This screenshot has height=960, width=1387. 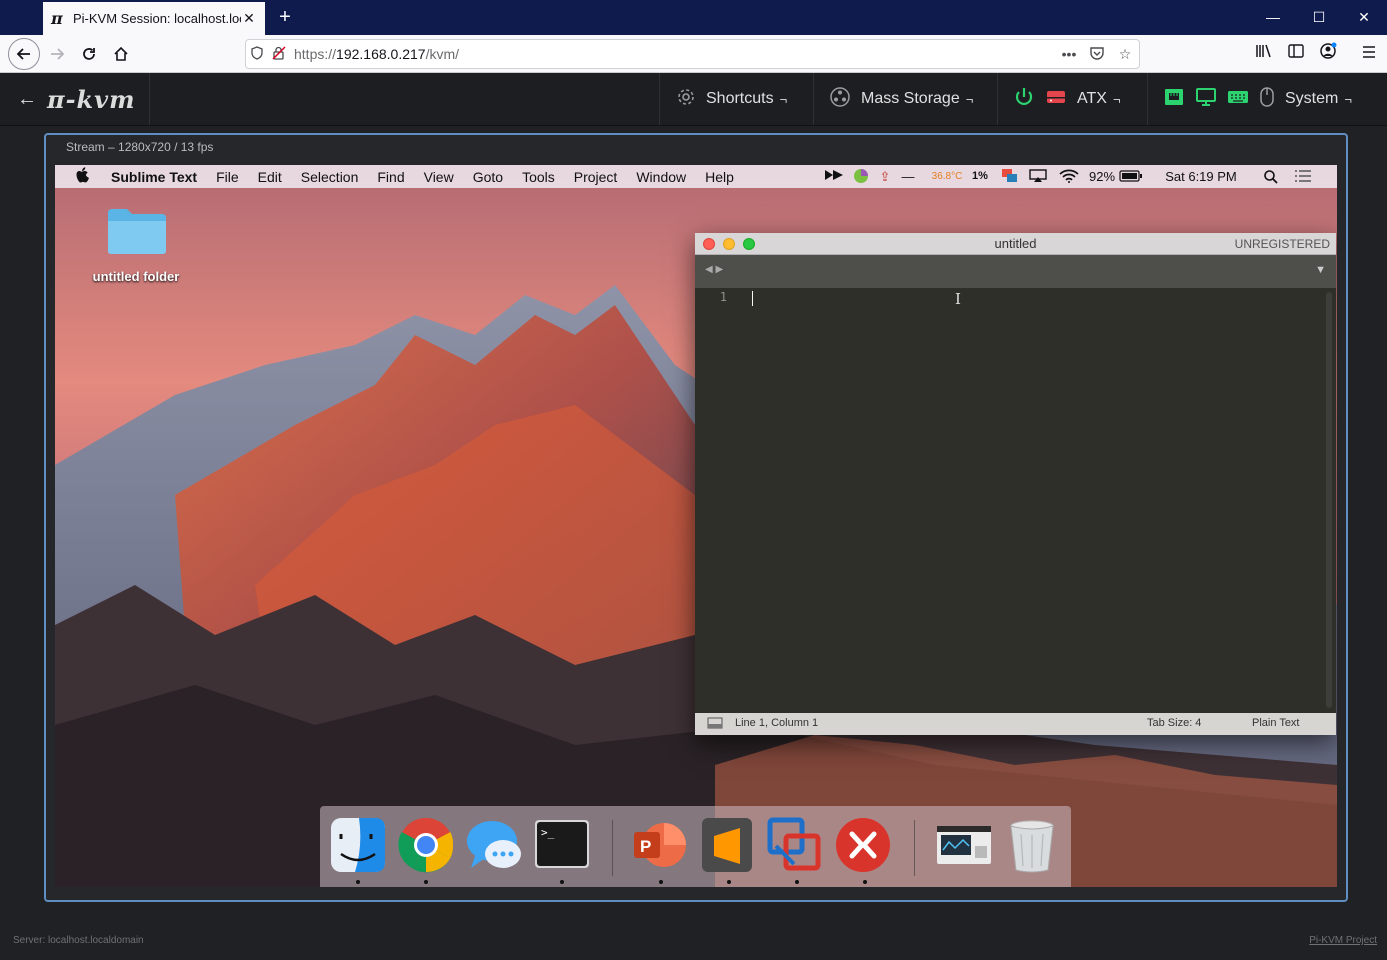 I want to click on menu-sublime-text: Sublime Text, so click(x=154, y=177).